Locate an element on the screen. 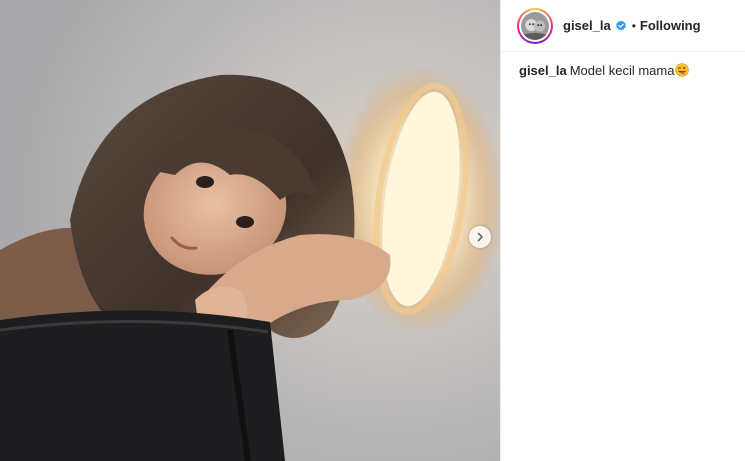 This screenshot has width=745, height=461. author-username-link: gisel_la is located at coordinates (587, 25).